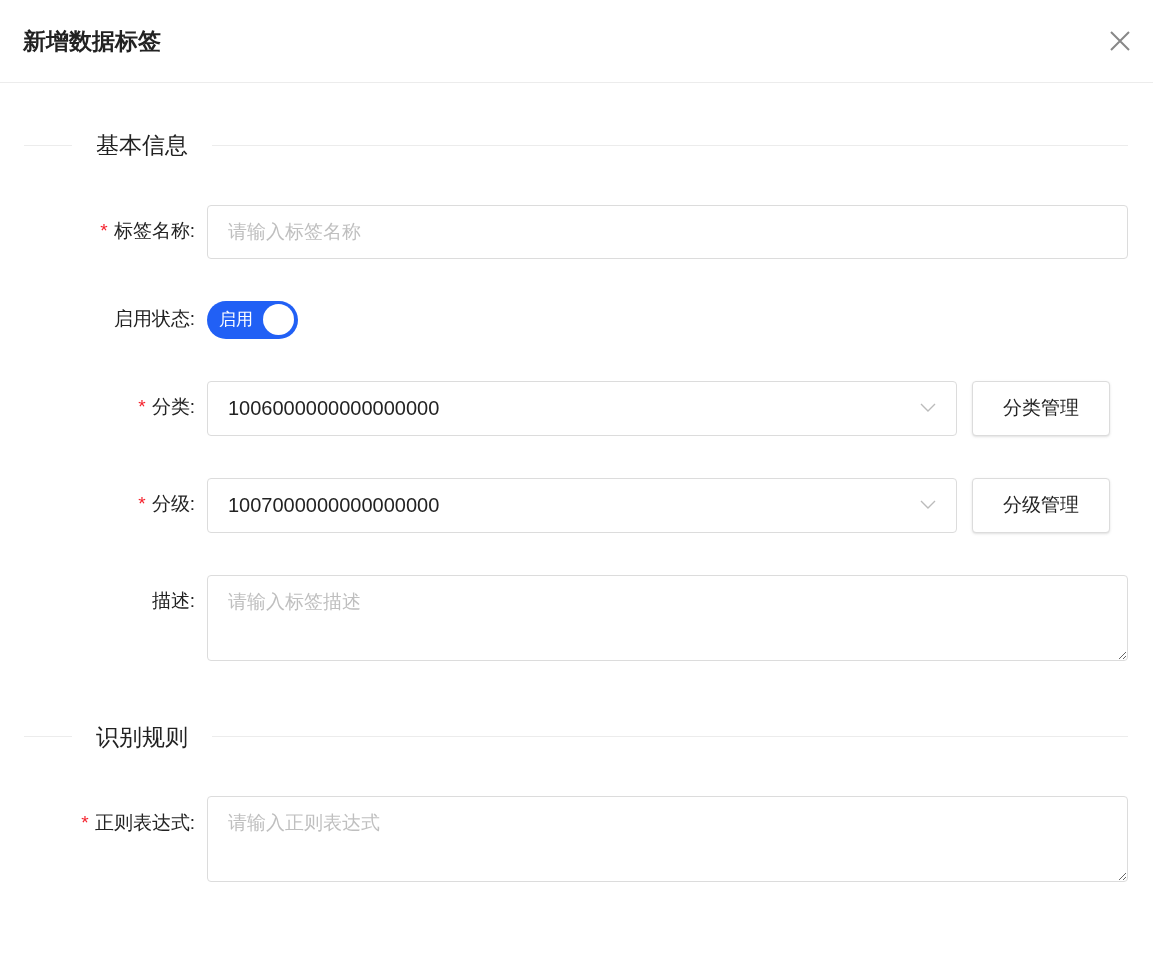 Image resolution: width=1153 pixels, height=959 pixels. I want to click on field-label: 正则表达式:, so click(144, 822).